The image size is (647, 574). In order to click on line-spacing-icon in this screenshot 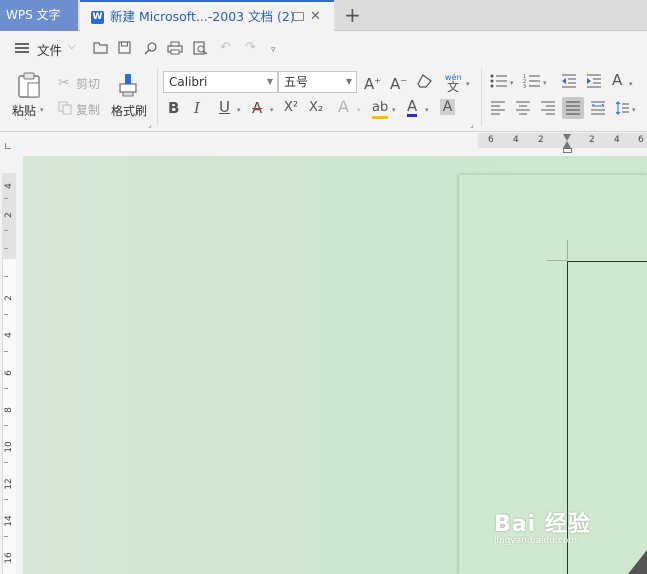, I will do `click(622, 108)`.